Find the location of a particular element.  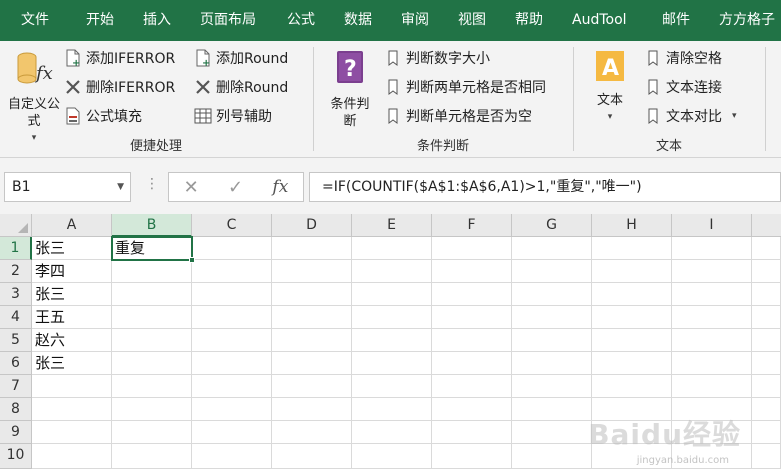

column-header-a: A is located at coordinates (72, 225).